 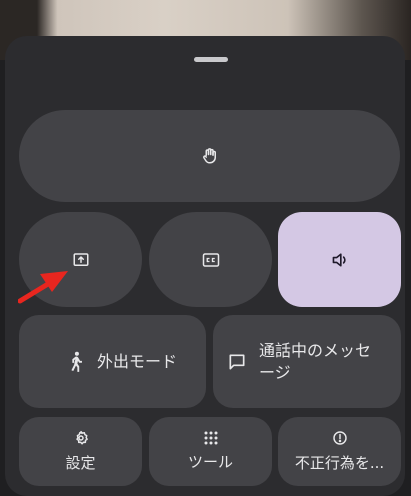 I want to click on drag-handle, so click(x=211, y=59).